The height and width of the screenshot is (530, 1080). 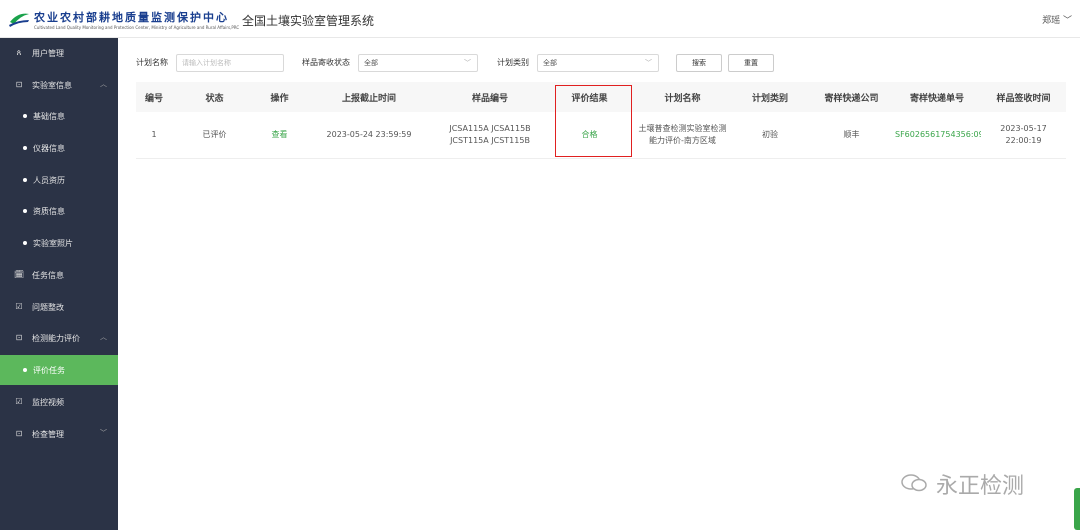 What do you see at coordinates (1023, 135) in the screenshot?
I see `cell-sign-time: 2023-05-17 22:00:19` at bounding box center [1023, 135].